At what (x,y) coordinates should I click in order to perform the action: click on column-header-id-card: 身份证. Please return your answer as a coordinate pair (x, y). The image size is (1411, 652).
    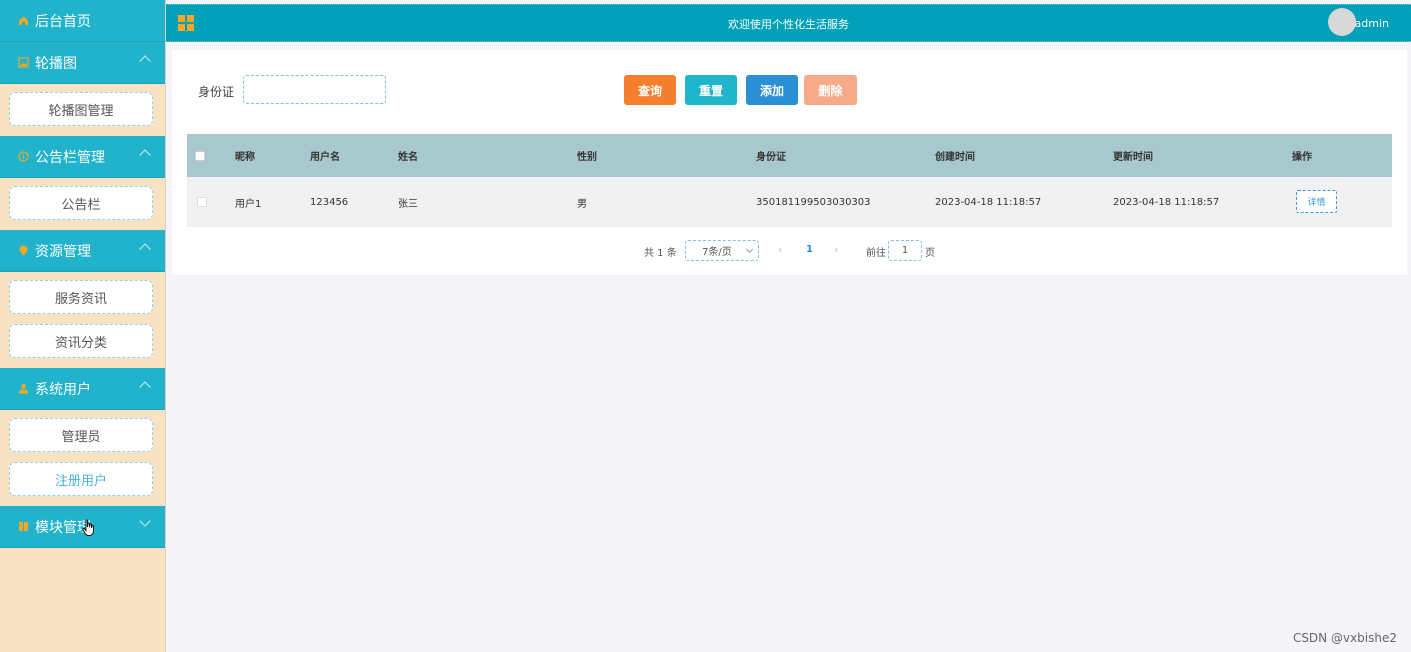
    Looking at the image, I should click on (771, 157).